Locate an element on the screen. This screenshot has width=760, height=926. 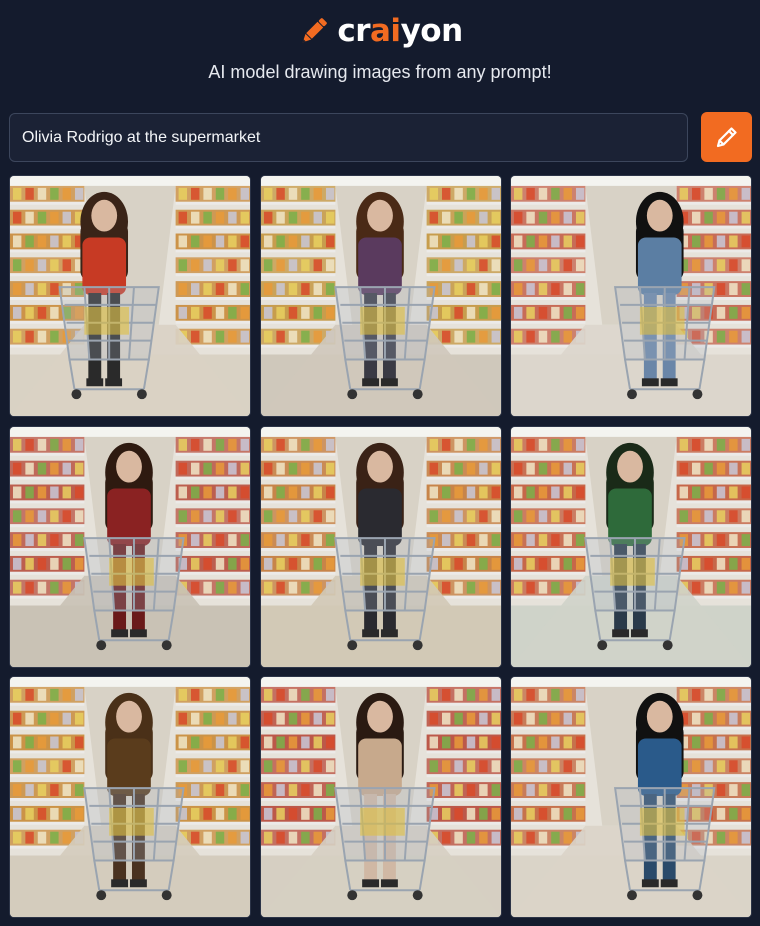
logo-text-suffix: yon is located at coordinates (432, 30).